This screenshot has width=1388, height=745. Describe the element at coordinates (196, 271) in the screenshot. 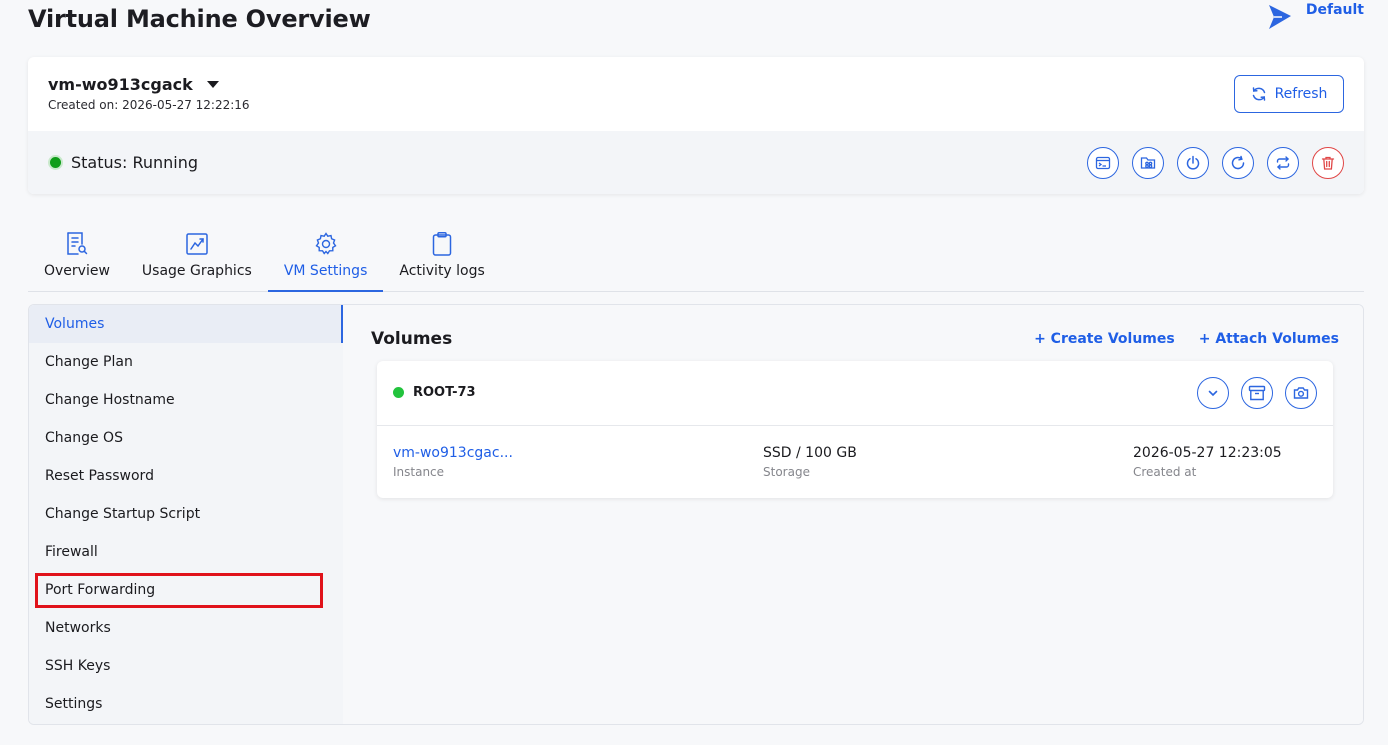

I see `tab-usage-graphics-label: Usage Graphics` at that location.